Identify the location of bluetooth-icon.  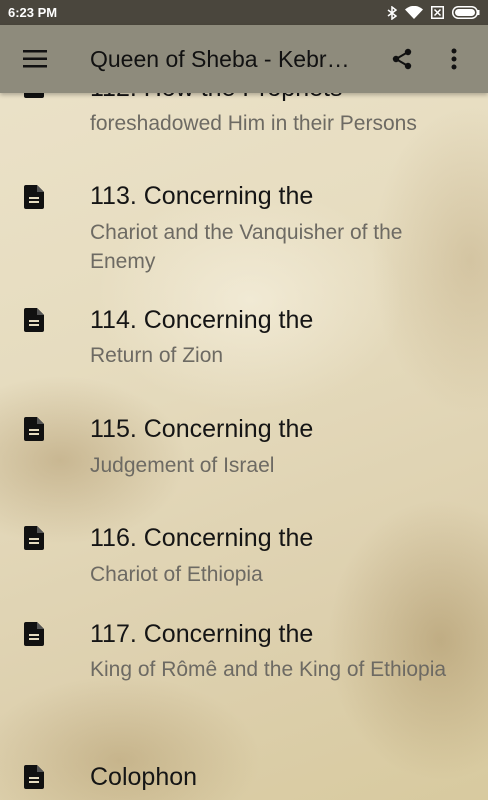
(392, 12).